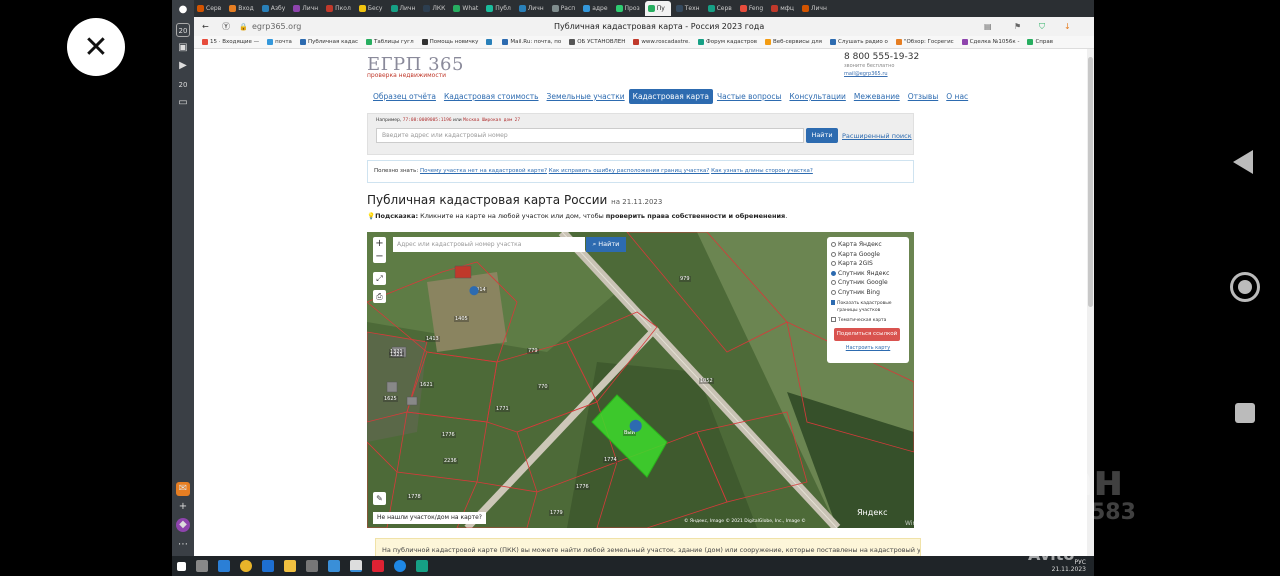  I want to click on mail-icon: ✉, so click(183, 489).